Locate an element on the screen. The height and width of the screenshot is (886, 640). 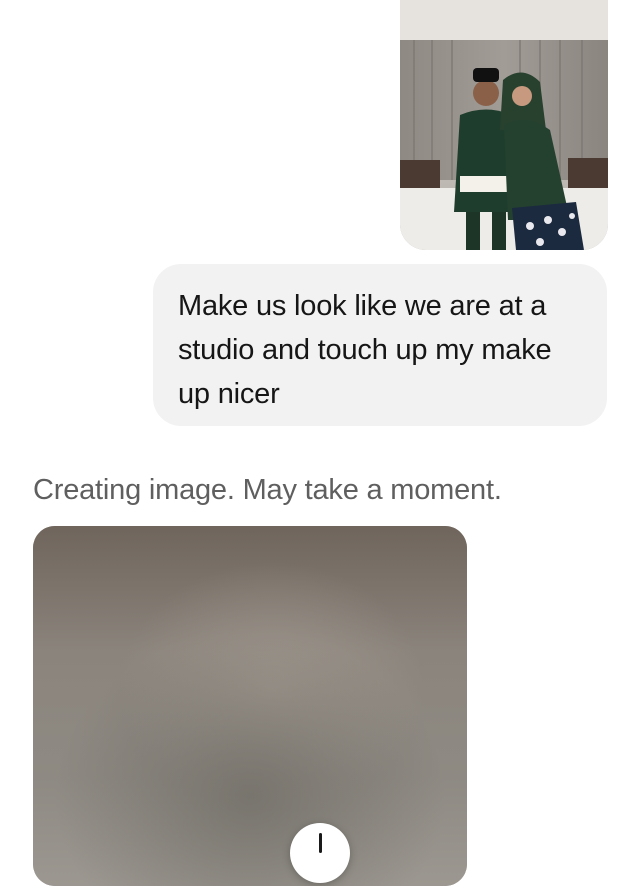
couple-photo-image is located at coordinates (504, 125).